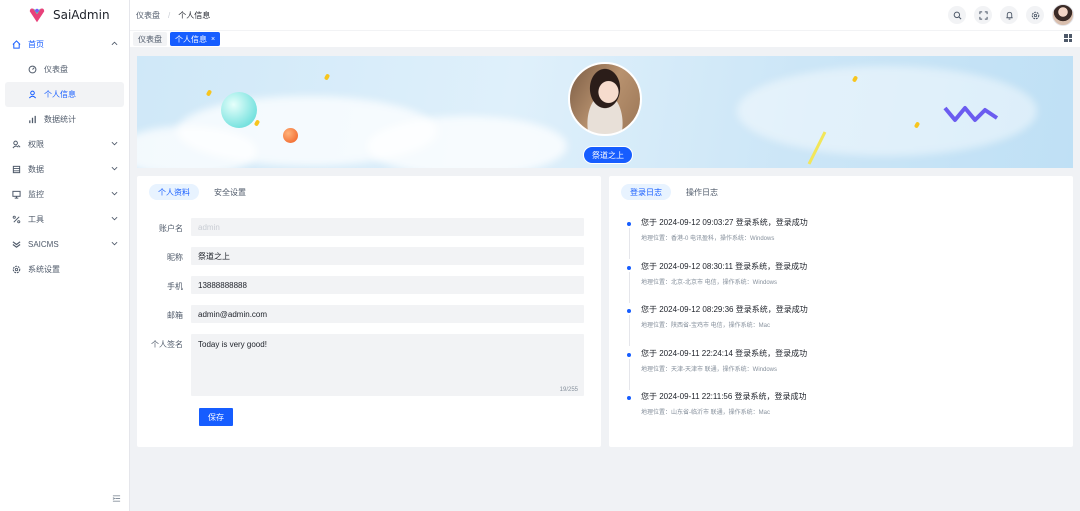  I want to click on profile-card-tabs: 个人资料 安全设置, so click(202, 192).